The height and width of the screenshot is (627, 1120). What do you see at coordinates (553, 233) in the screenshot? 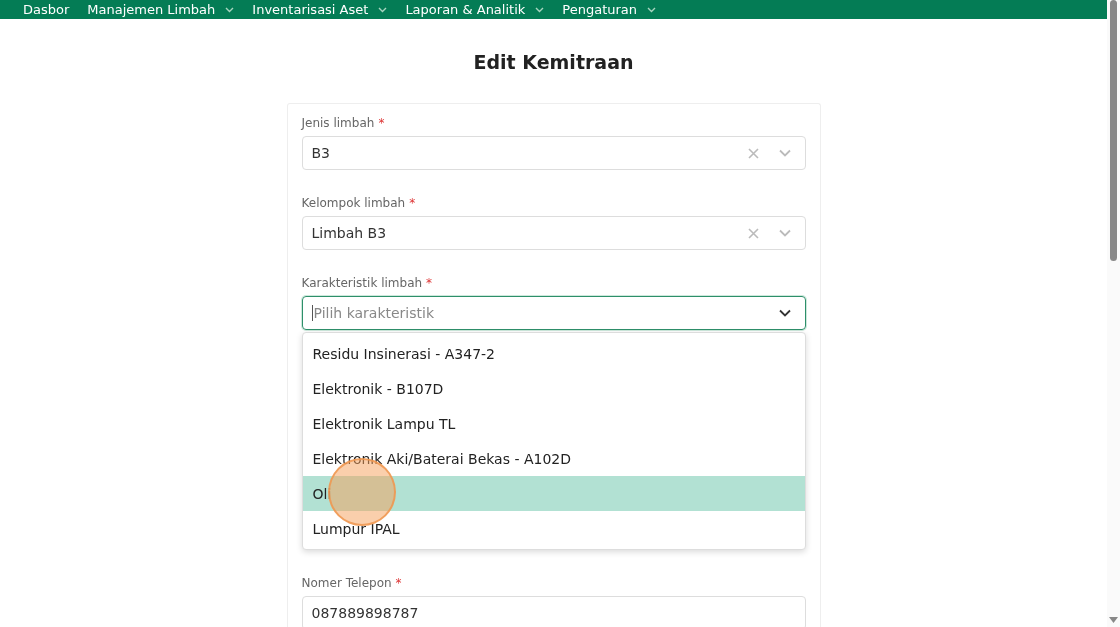
I see `select-field: Limbah B3` at bounding box center [553, 233].